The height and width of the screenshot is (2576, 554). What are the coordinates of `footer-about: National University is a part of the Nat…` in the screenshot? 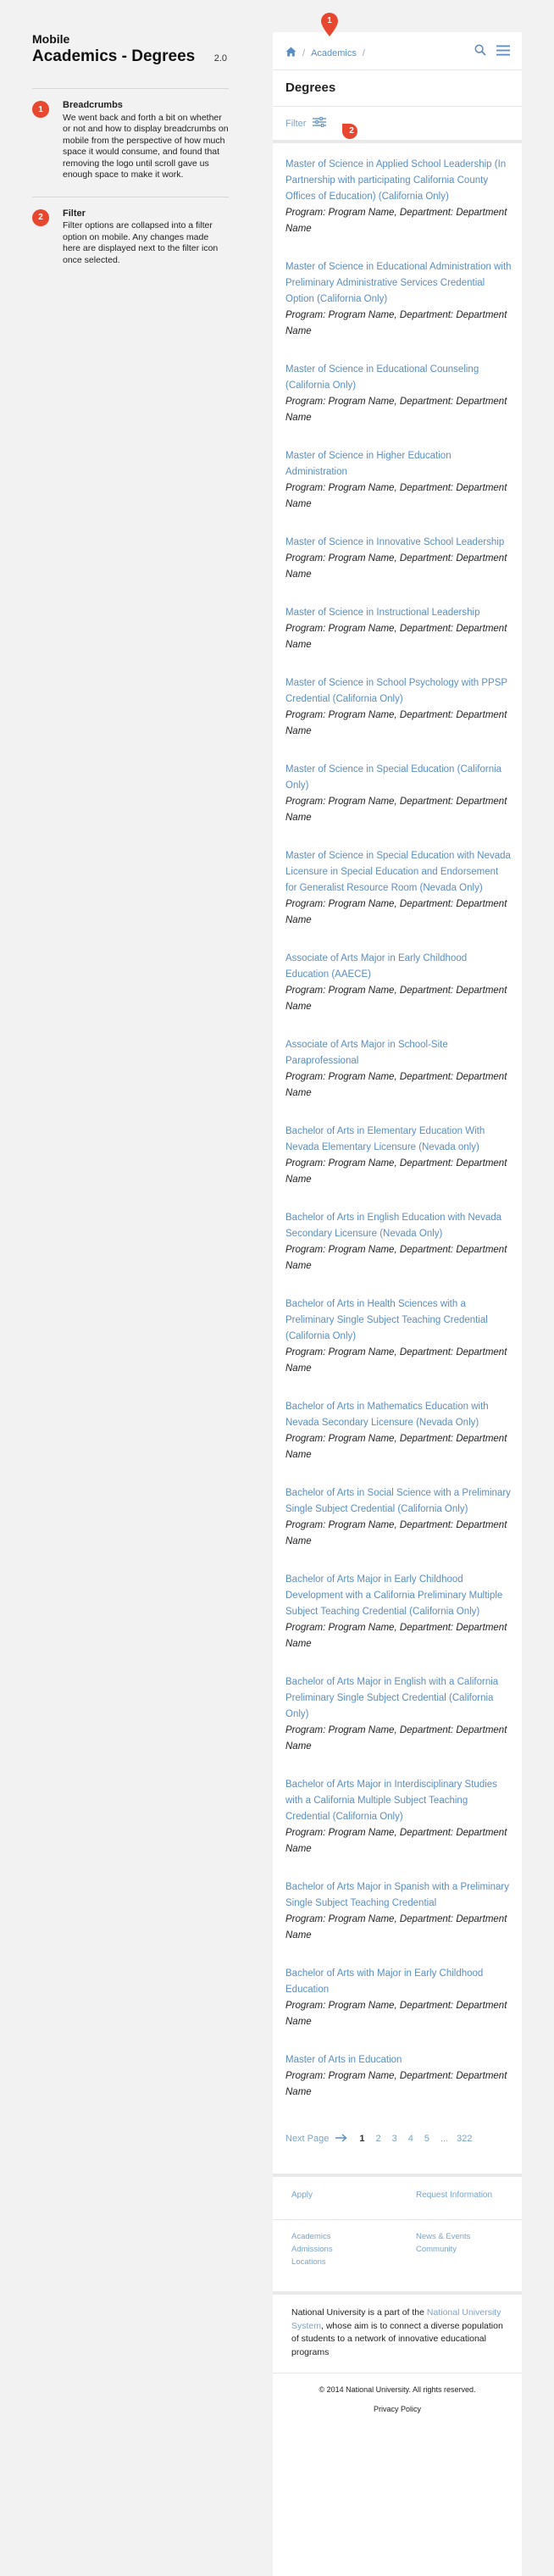 It's located at (397, 2332).